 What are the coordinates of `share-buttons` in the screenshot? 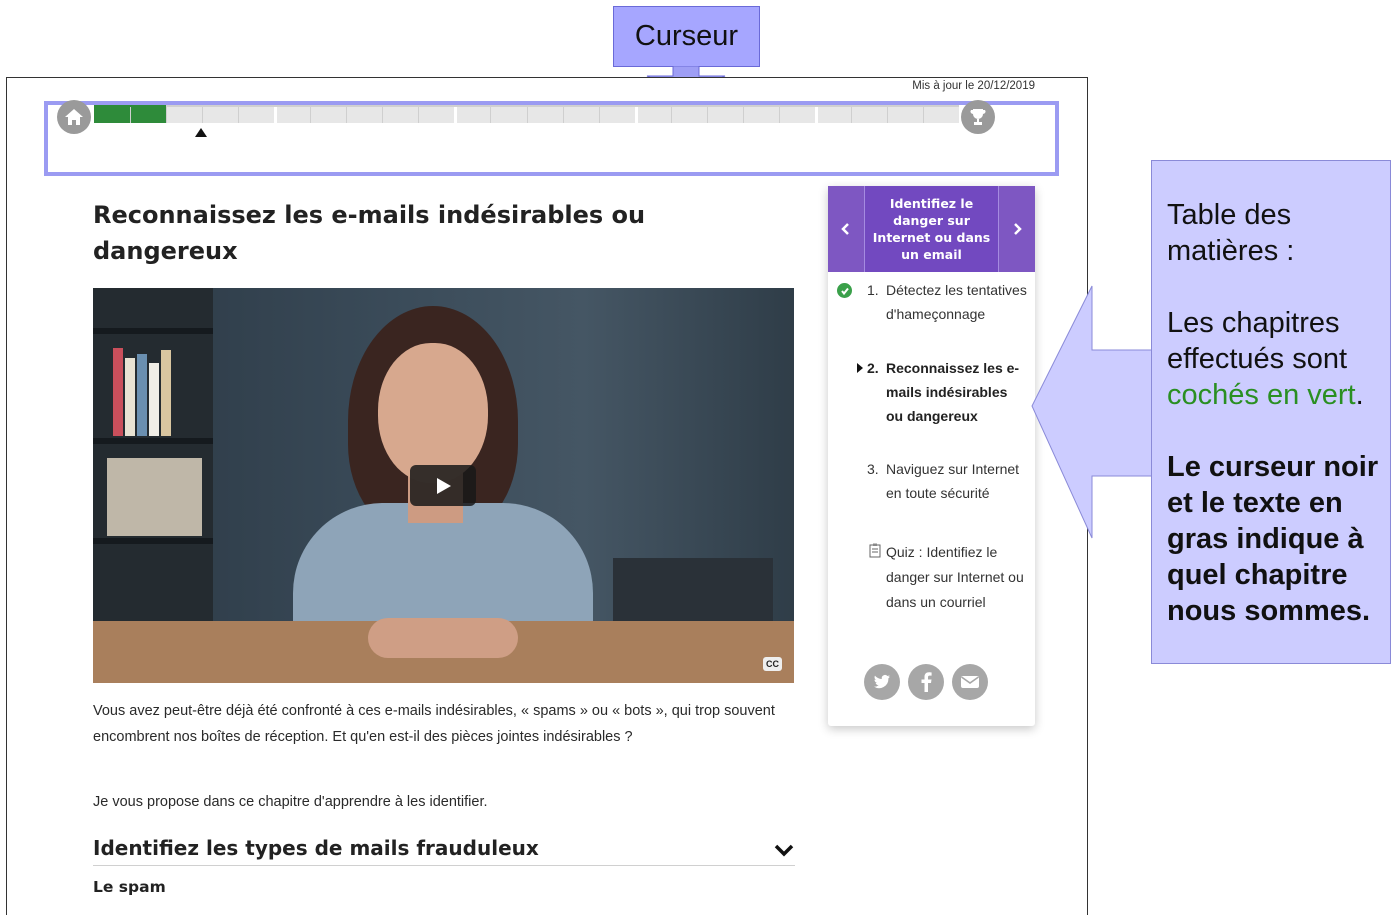 It's located at (926, 682).